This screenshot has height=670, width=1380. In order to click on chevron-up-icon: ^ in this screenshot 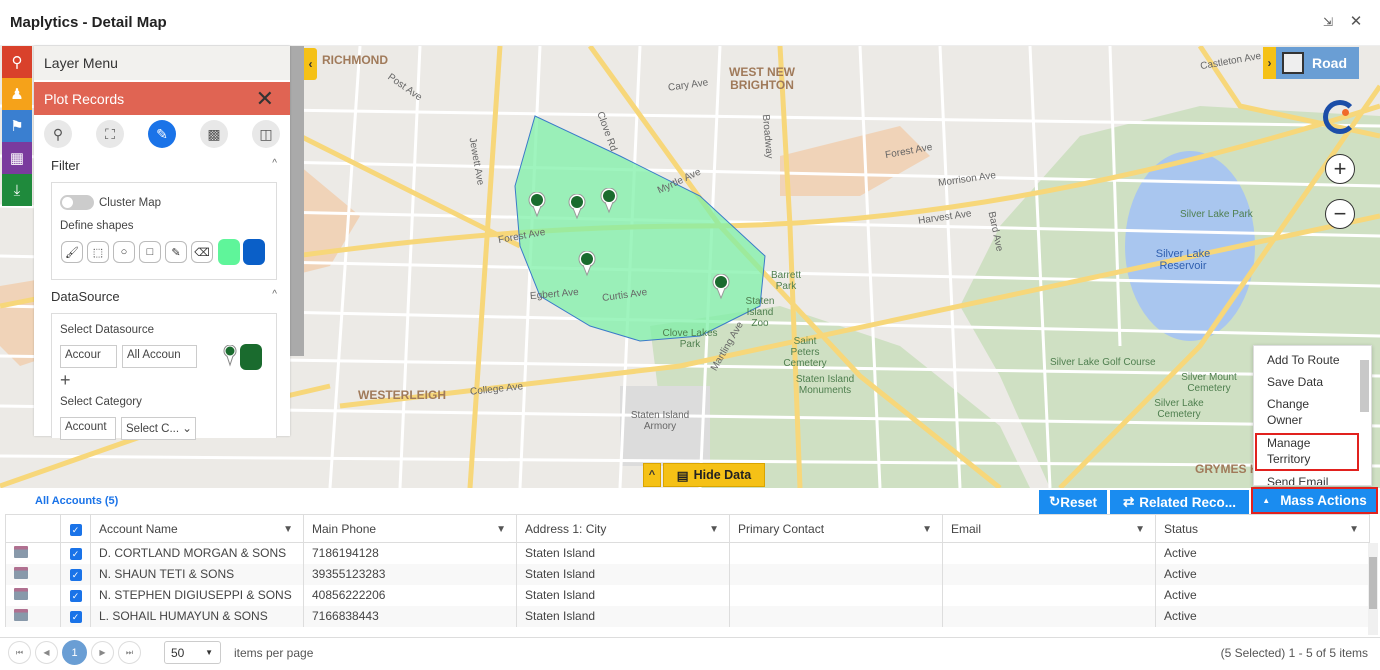, I will do `click(652, 475)`.